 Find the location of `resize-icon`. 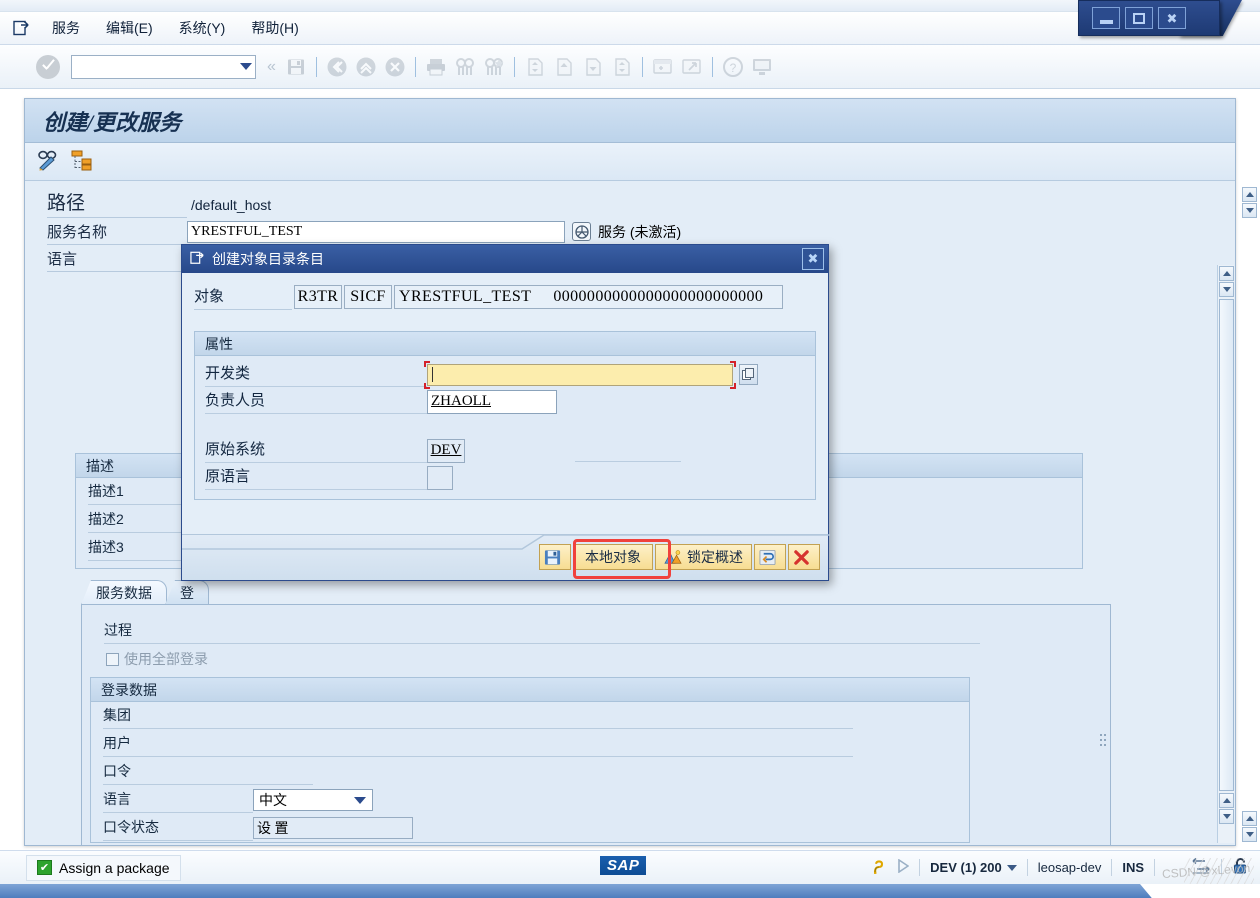

resize-icon is located at coordinates (1201, 867).